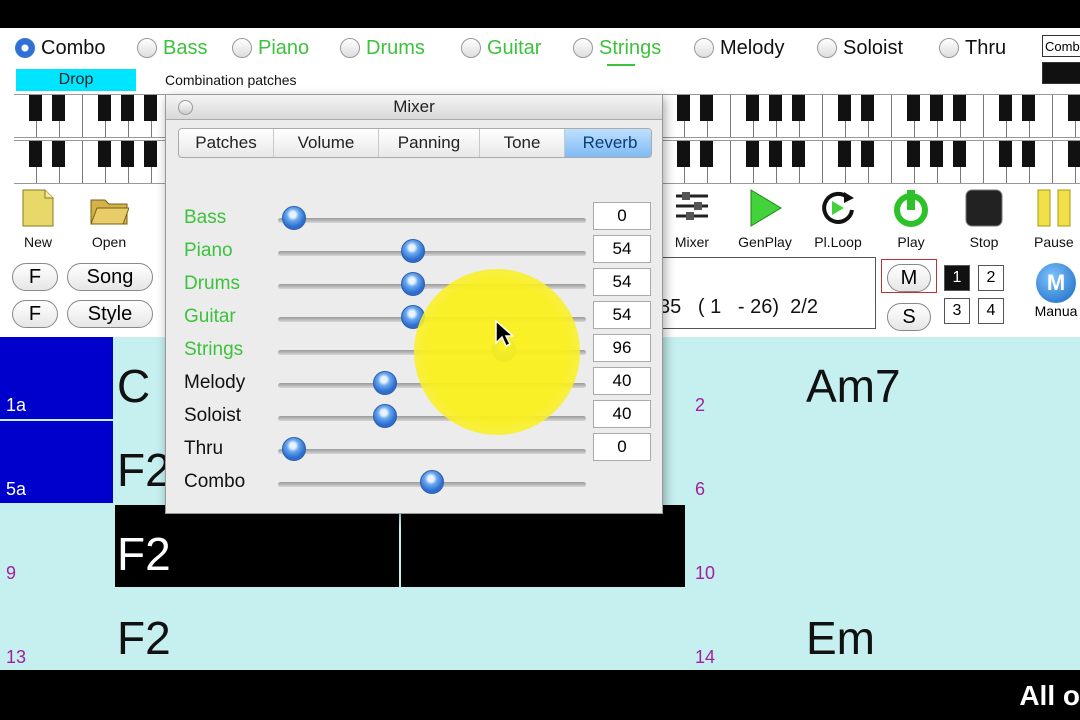 This screenshot has width=1080, height=720. What do you see at coordinates (622, 447) in the screenshot?
I see `value-field: 0` at bounding box center [622, 447].